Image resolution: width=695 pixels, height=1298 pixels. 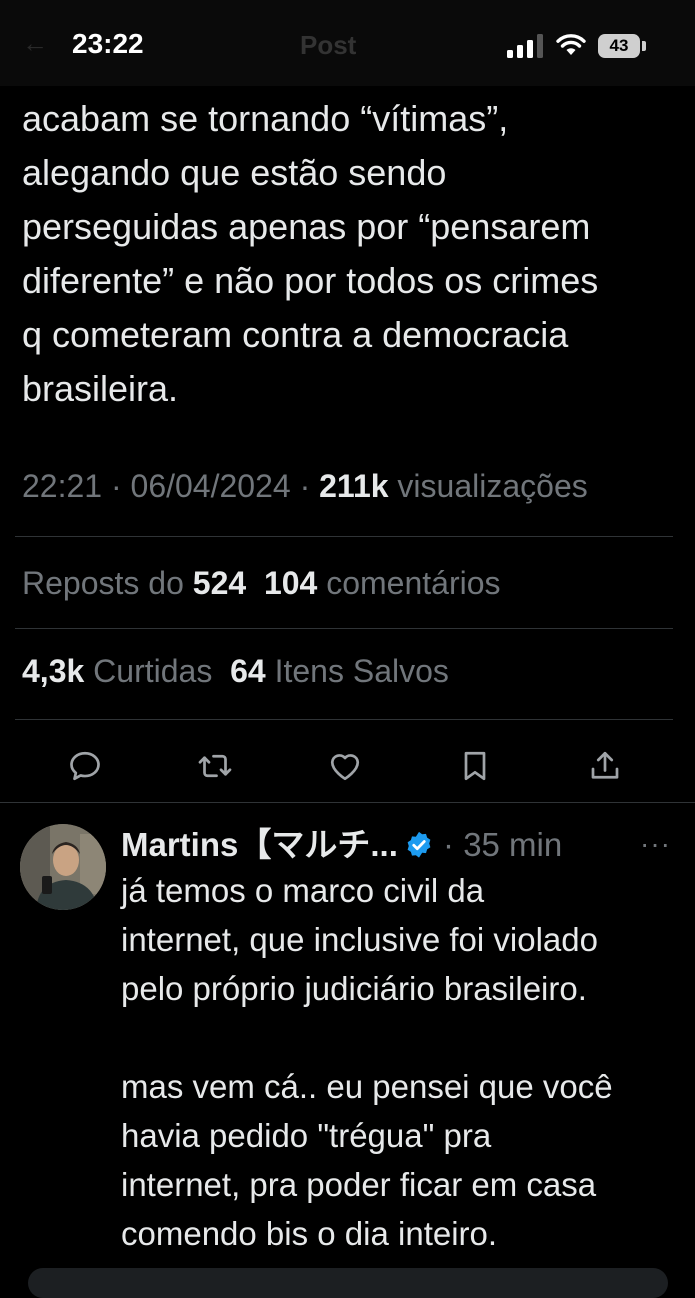 I want to click on like-button, so click(x=345, y=766).